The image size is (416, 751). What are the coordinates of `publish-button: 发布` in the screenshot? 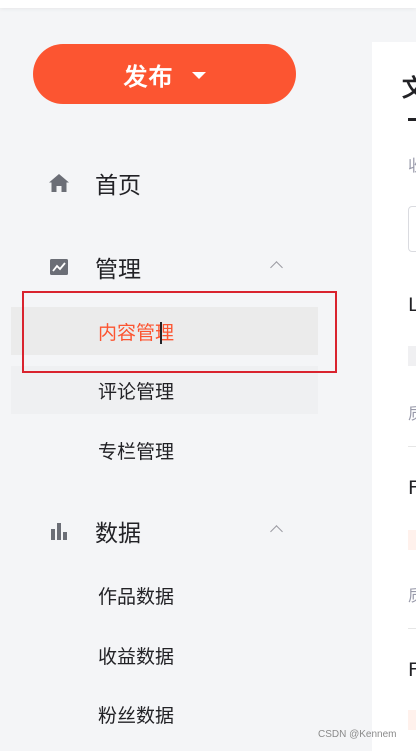 It's located at (164, 74).